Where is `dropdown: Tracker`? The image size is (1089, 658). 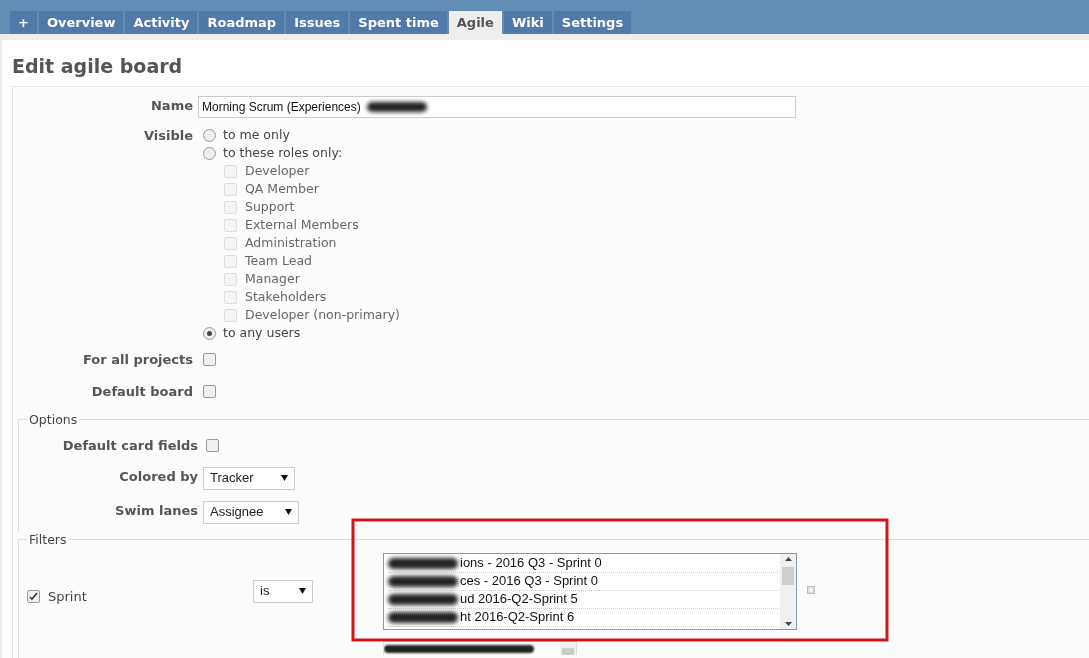
dropdown: Tracker is located at coordinates (249, 478).